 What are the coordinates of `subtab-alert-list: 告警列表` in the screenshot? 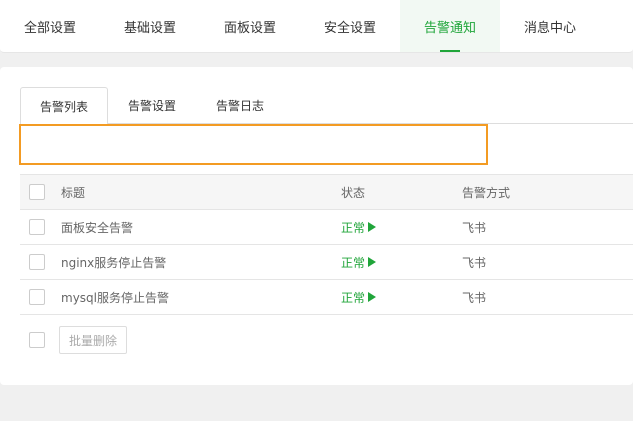 It's located at (64, 105).